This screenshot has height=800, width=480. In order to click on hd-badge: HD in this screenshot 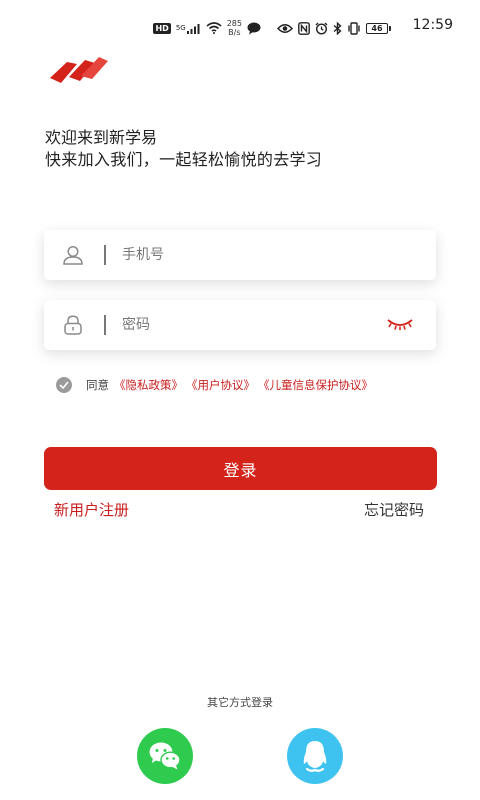, I will do `click(162, 28)`.